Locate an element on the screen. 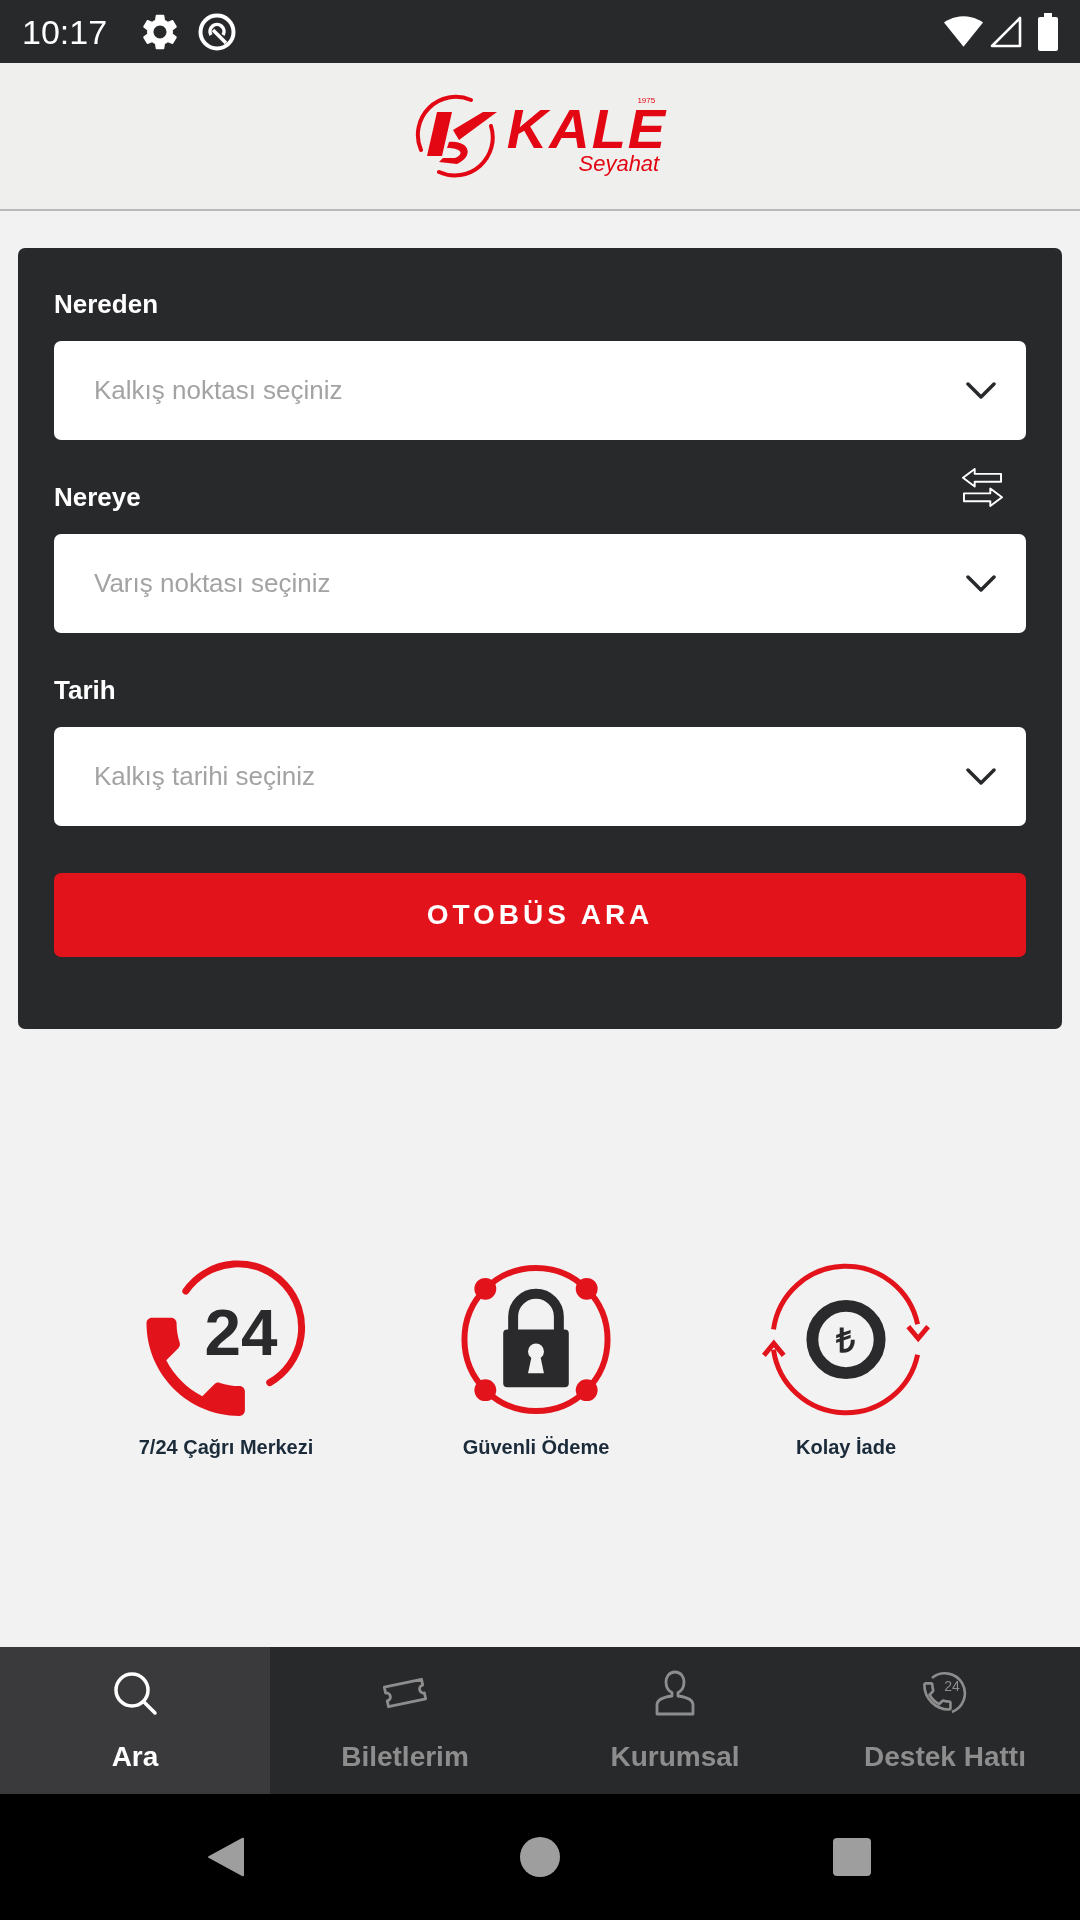 Image resolution: width=1080 pixels, height=1920 pixels. wifi-icon is located at coordinates (963, 31).